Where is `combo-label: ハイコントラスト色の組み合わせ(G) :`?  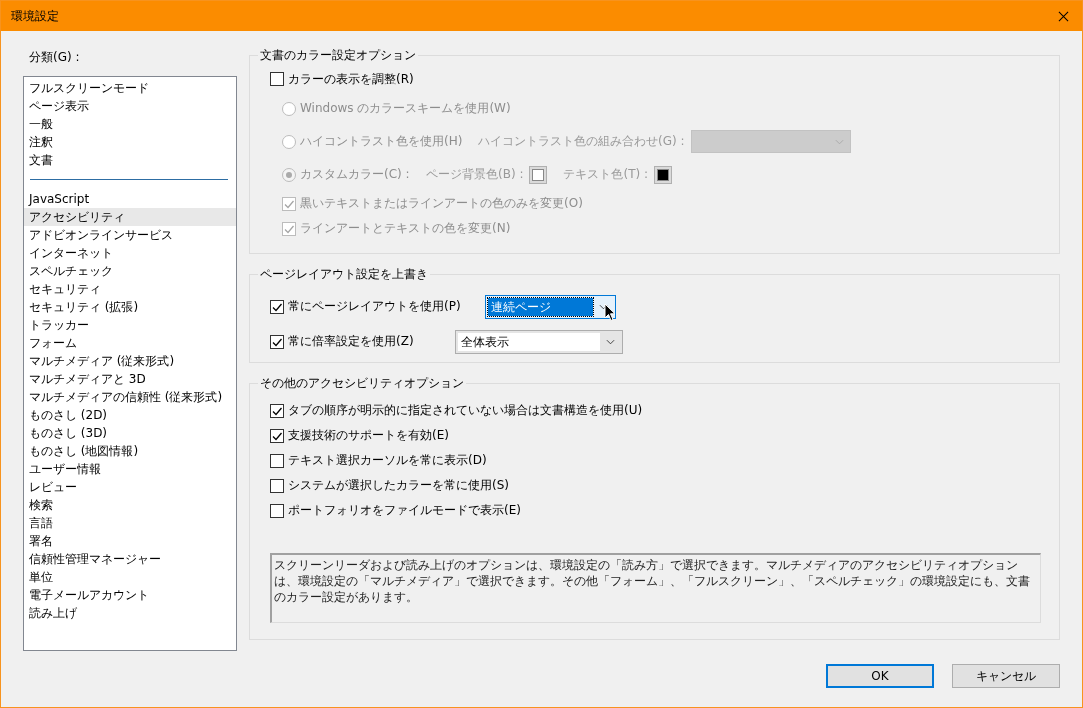 combo-label: ハイコントラスト色の組み合わせ(G) : is located at coordinates (581, 141).